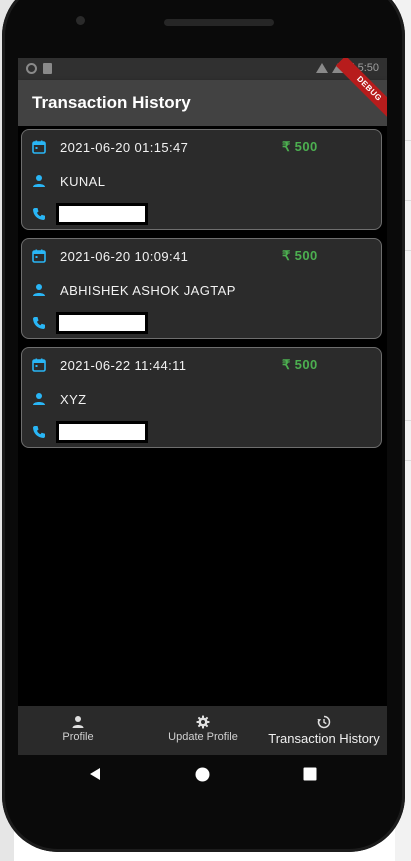 This screenshot has height=861, width=411. I want to click on transaction-datetime: 2021-06-22 11:44:11, so click(123, 365).